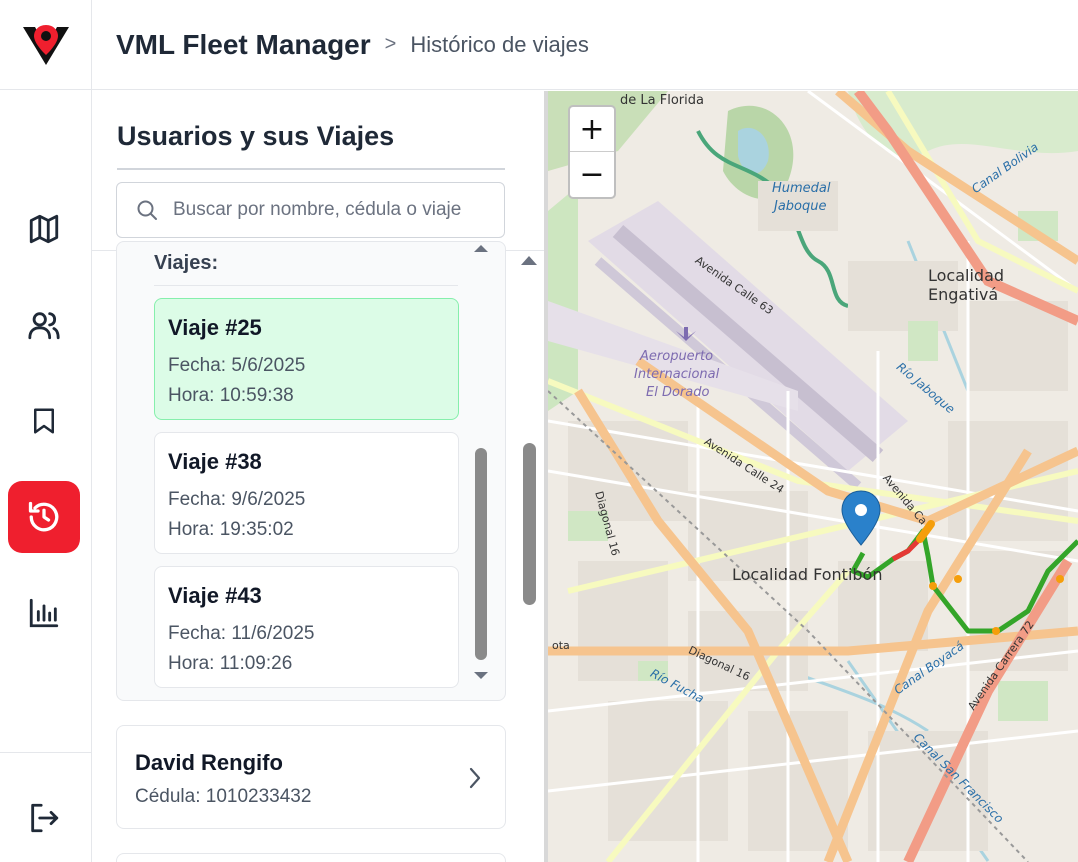 The image size is (1078, 862). What do you see at coordinates (475, 778) in the screenshot?
I see `chevron-right-icon` at bounding box center [475, 778].